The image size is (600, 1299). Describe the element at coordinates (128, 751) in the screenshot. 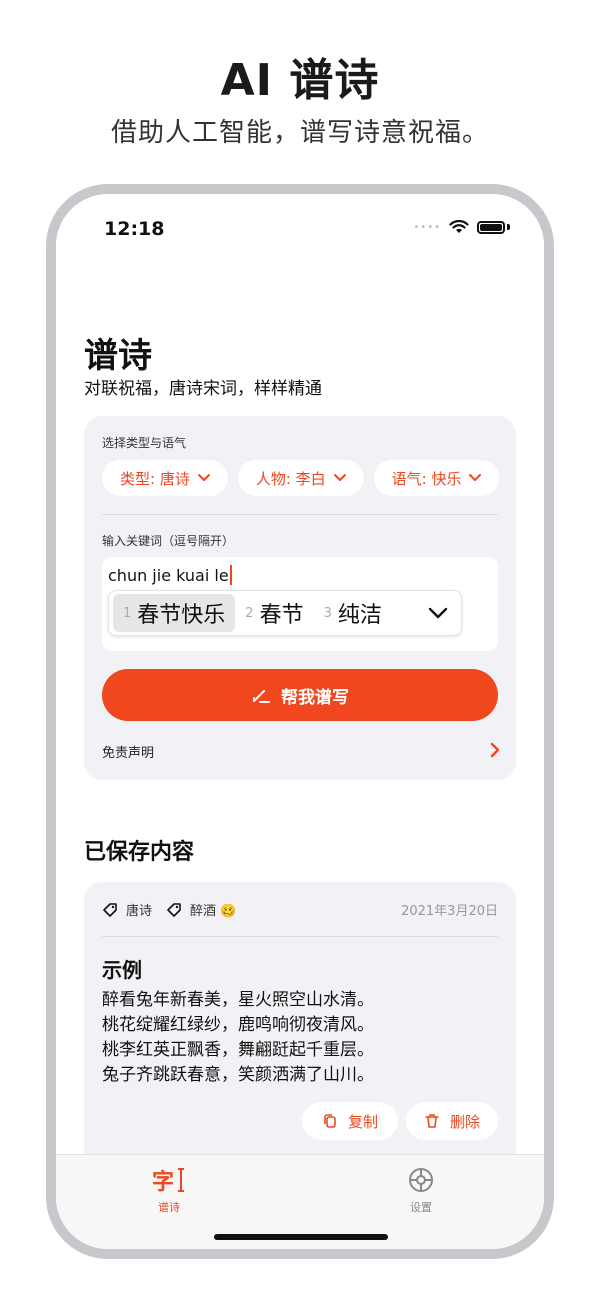

I see `disclaimer-link: 免责声明` at that location.